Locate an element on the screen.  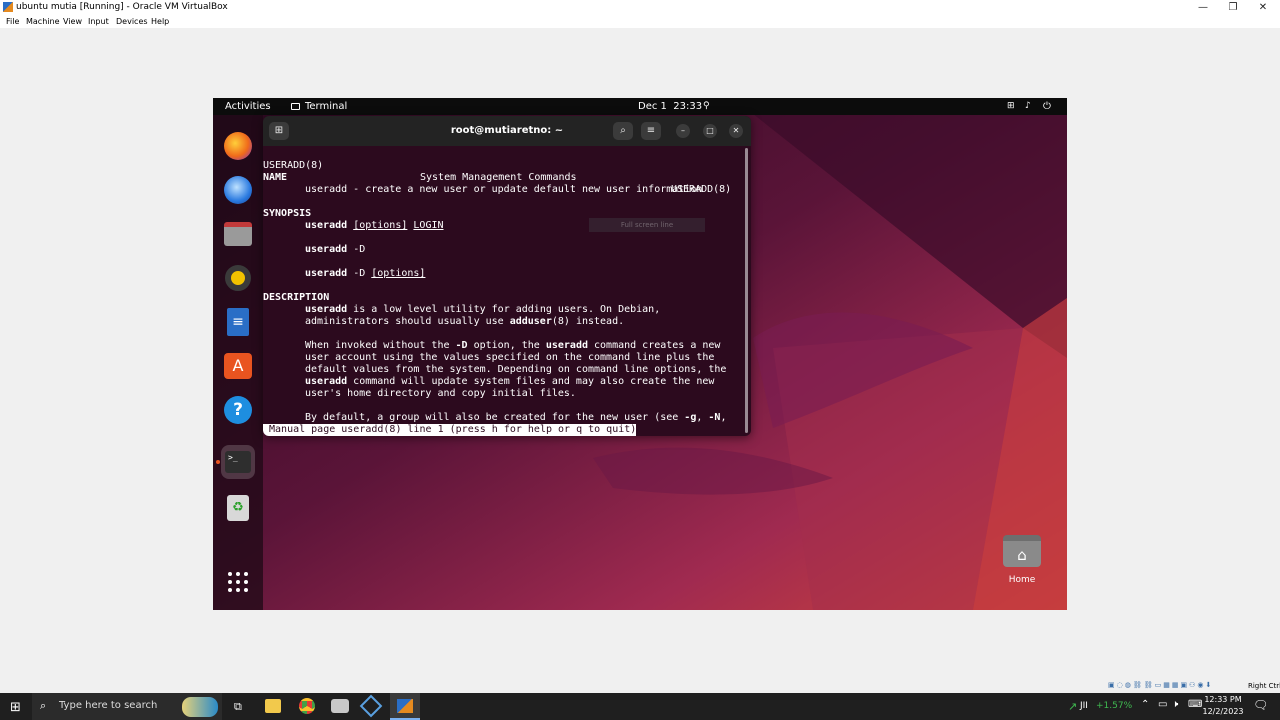
home-folder-desktop-icon: ⌂ Home is located at coordinates (1022, 565).